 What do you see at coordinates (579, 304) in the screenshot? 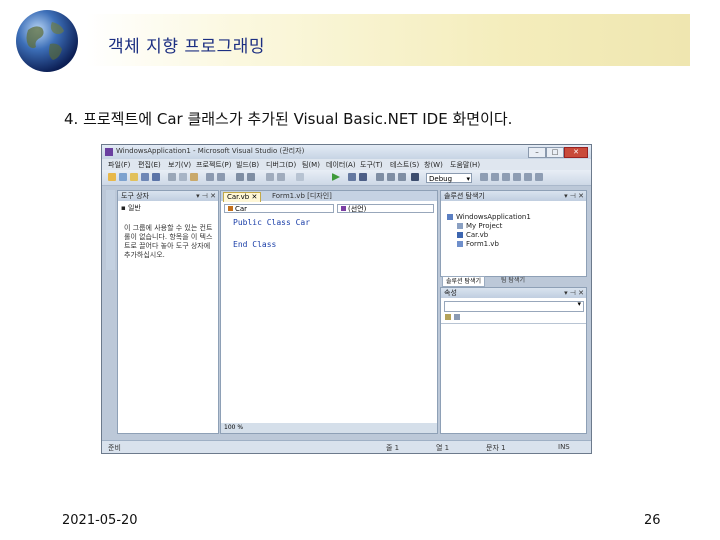
I see `chevron-down-icon: ▾` at bounding box center [579, 304].